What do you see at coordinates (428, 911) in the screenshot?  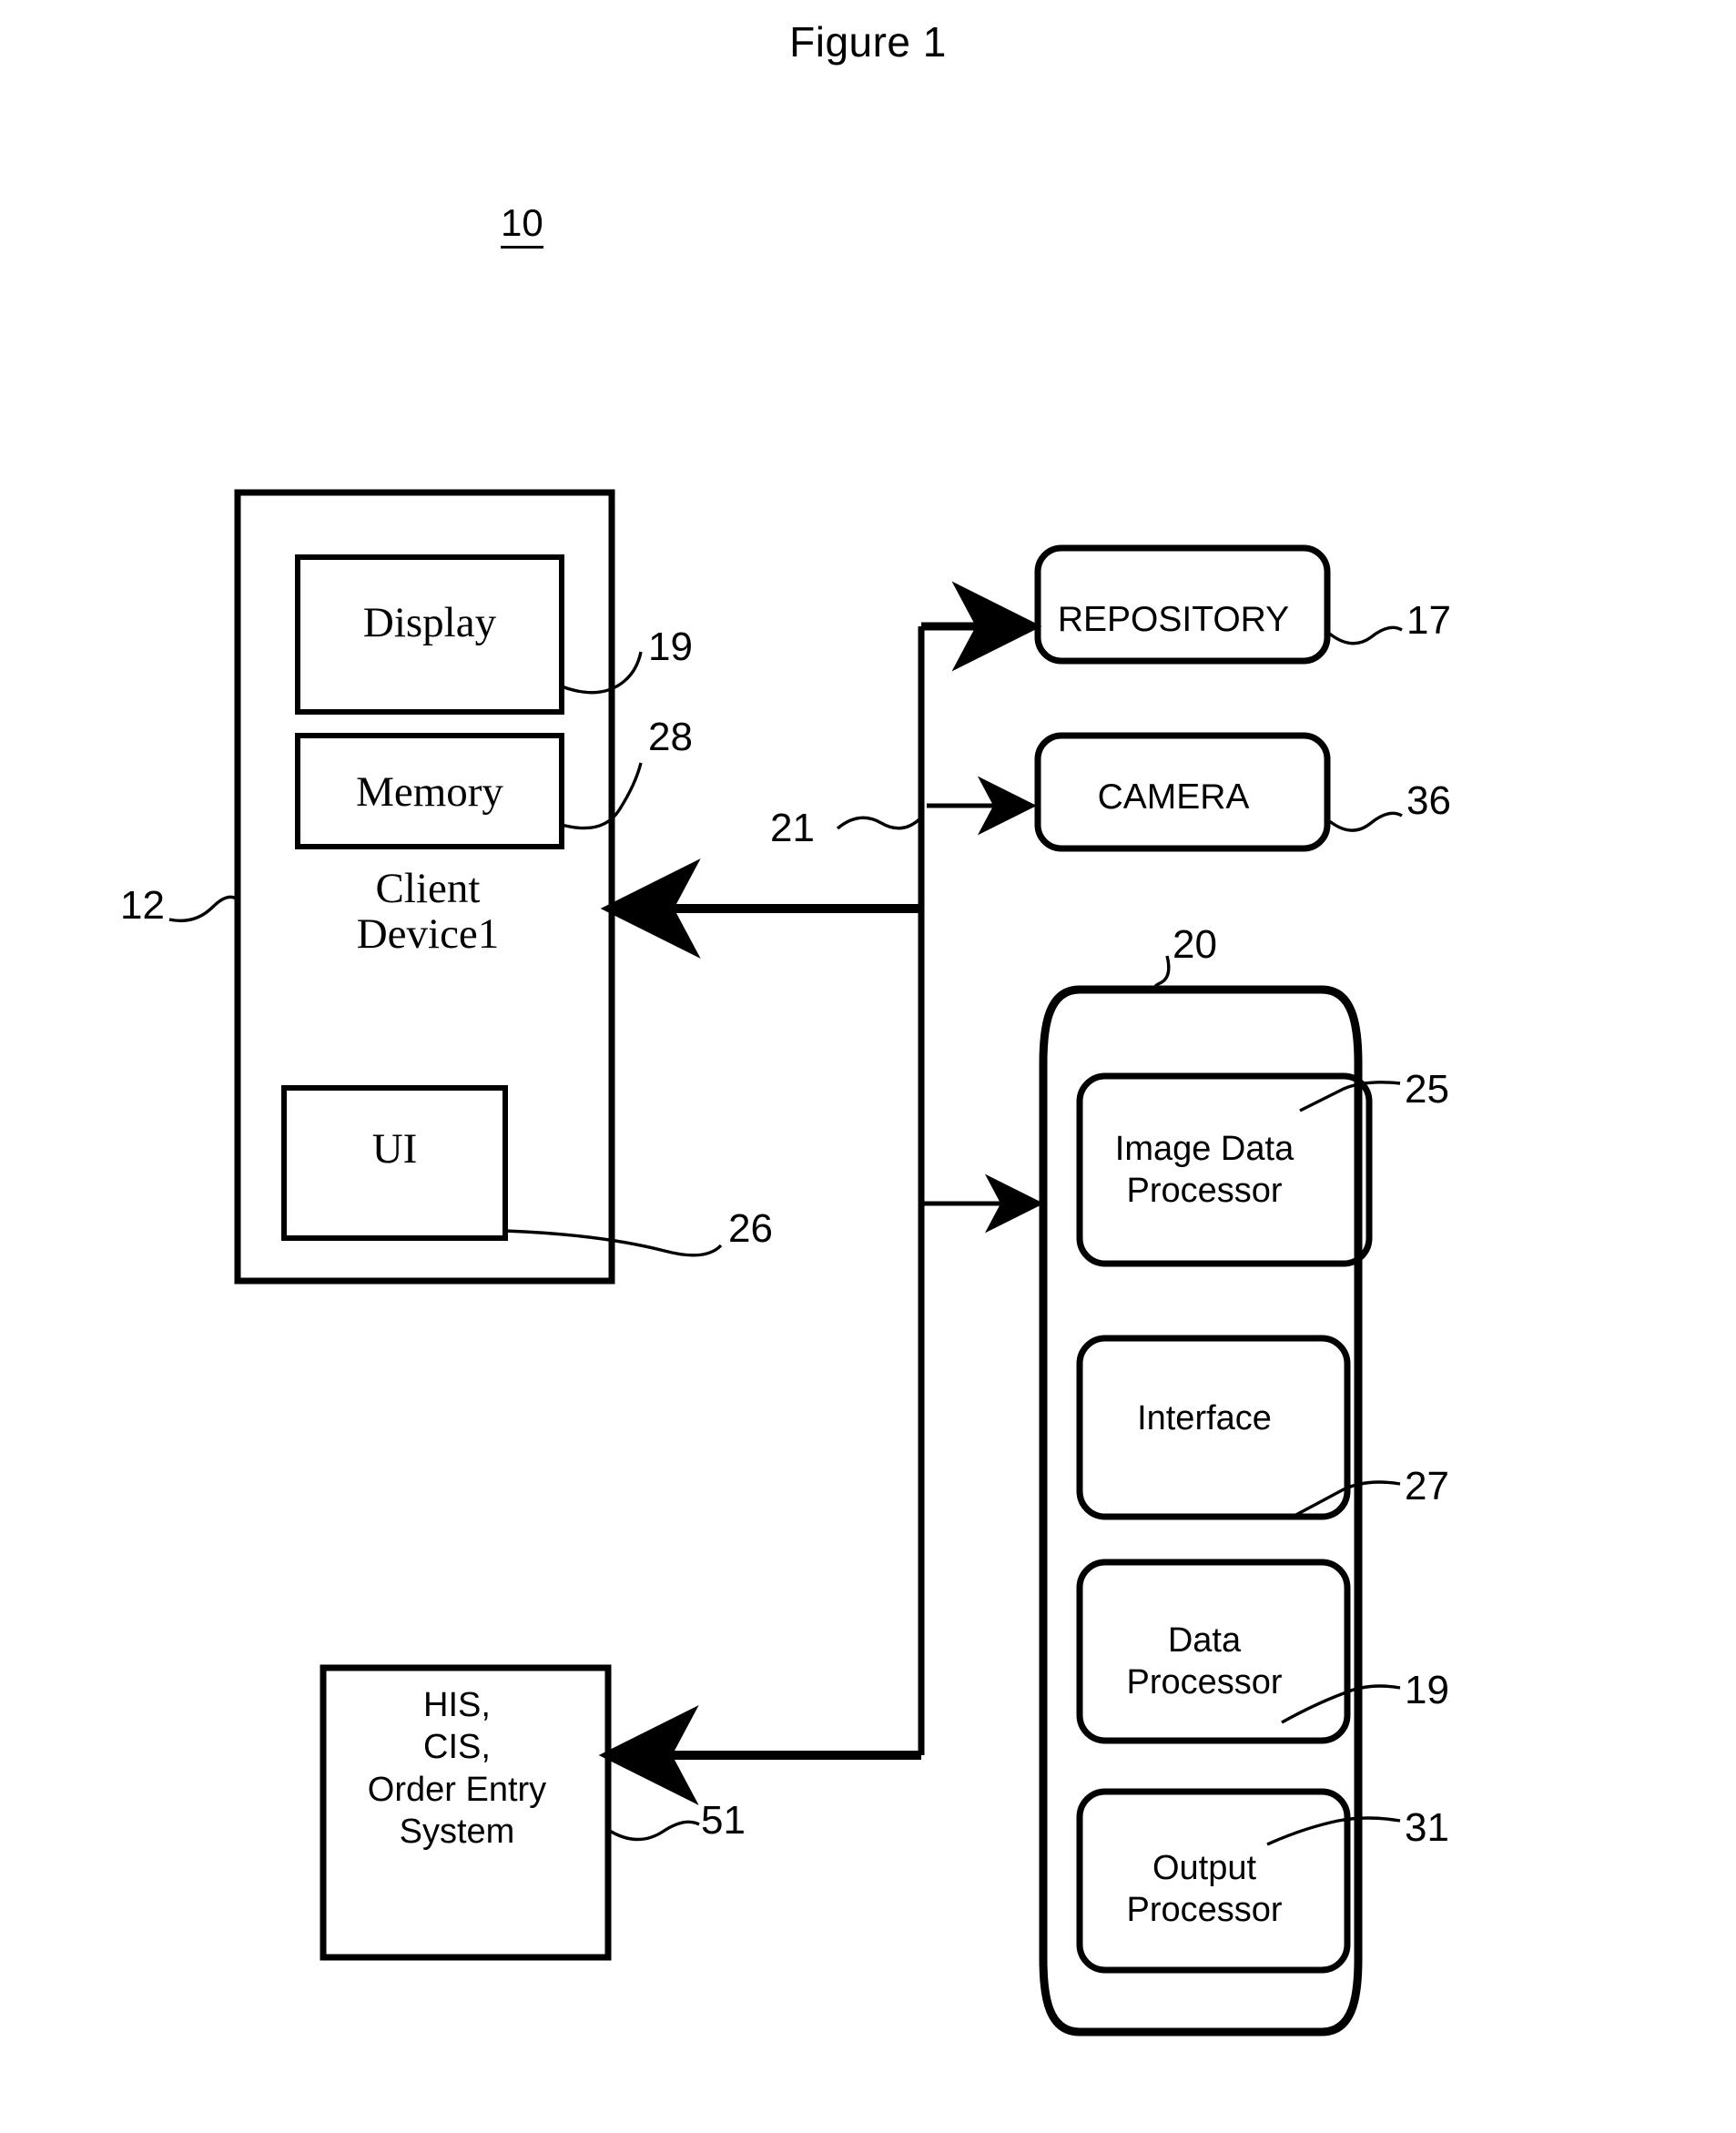 I see `client-device-label: Client Device1` at bounding box center [428, 911].